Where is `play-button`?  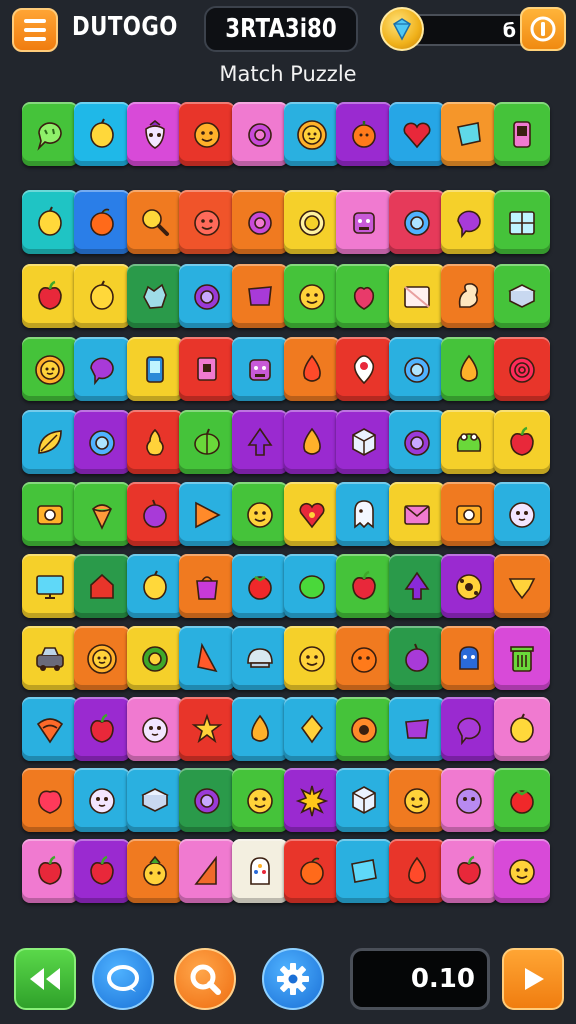
play-button is located at coordinates (533, 979).